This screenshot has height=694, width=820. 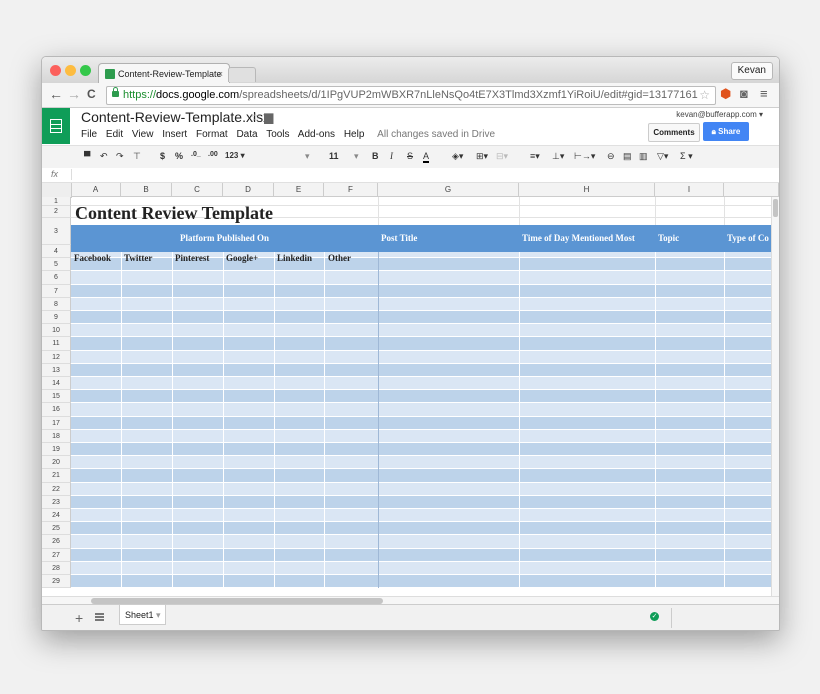 What do you see at coordinates (482, 156) in the screenshot?
I see `borders-icon: ⊞▾` at bounding box center [482, 156].